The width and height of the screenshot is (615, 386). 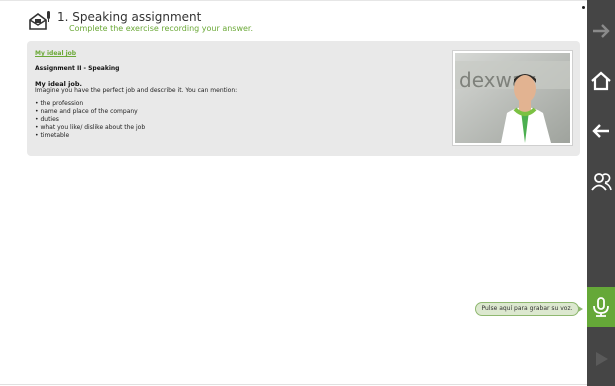 What do you see at coordinates (529, 309) in the screenshot?
I see `record-voice-hint: Pulse aquí para grabar su voz.` at bounding box center [529, 309].